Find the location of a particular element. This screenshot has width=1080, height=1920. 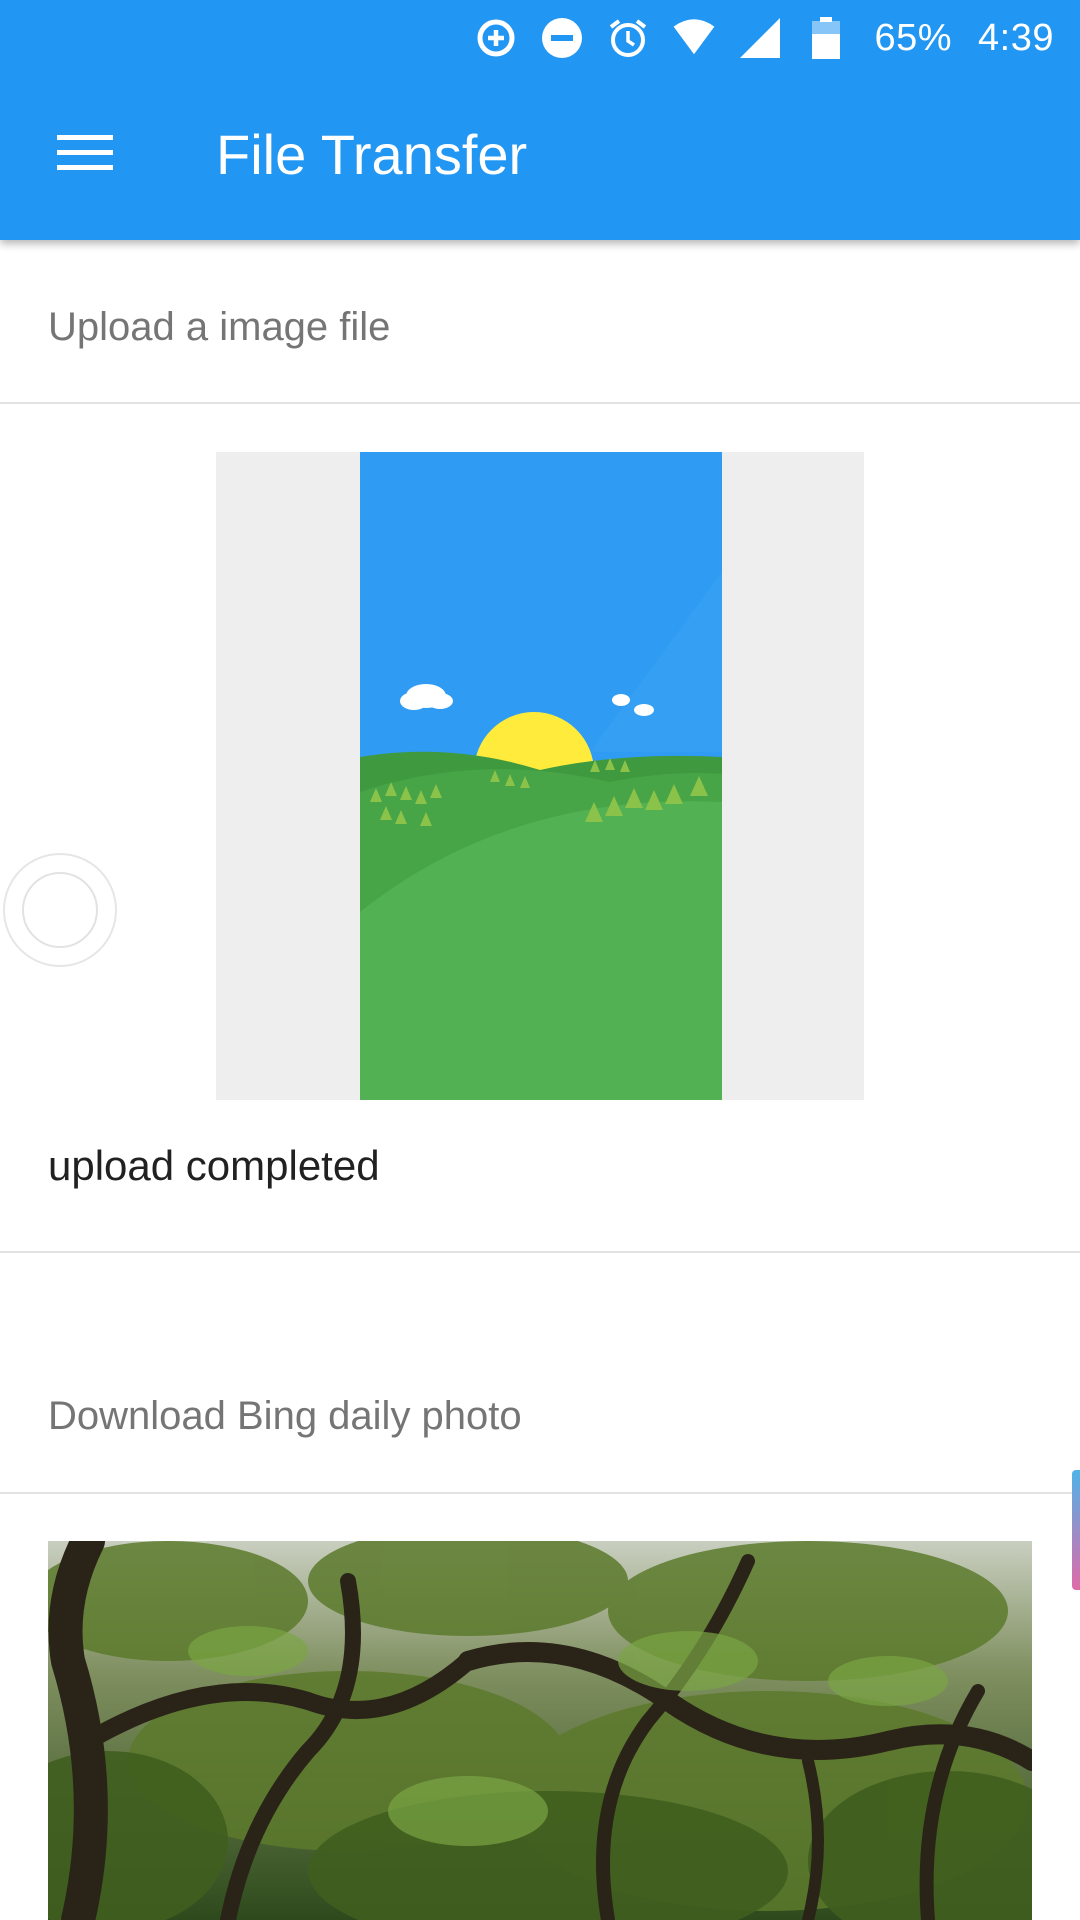

landscape-image is located at coordinates (541, 776).